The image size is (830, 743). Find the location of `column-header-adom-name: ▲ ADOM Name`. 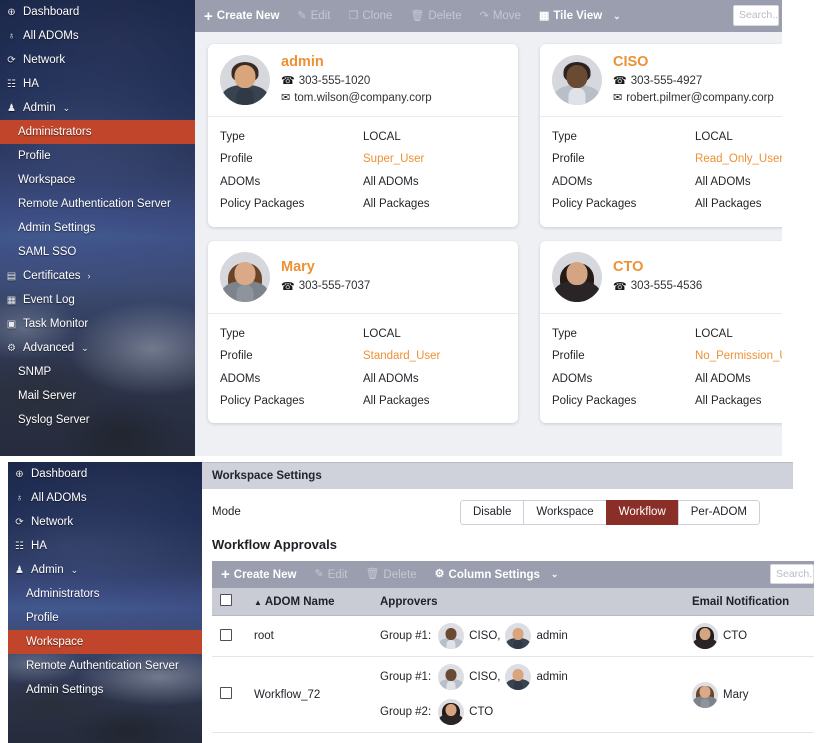

column-header-adom-name: ▲ ADOM Name is located at coordinates (309, 602).